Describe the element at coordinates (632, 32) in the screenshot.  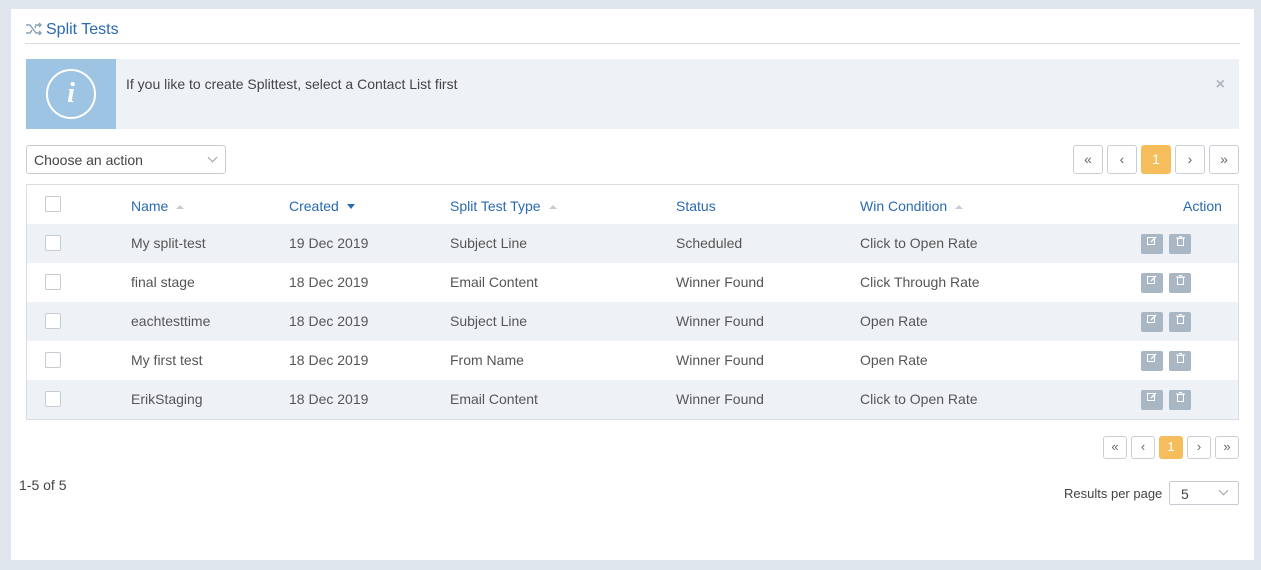
I see `page-header: Split Tests` at that location.